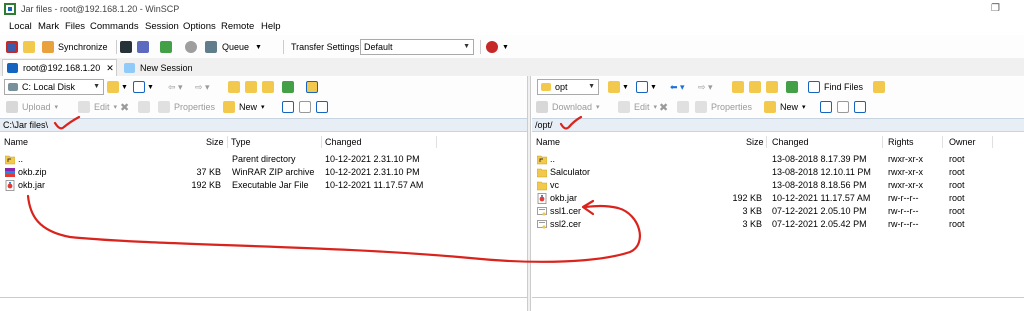 The width and height of the screenshot is (1024, 311). Describe the element at coordinates (792, 87) in the screenshot. I see `remote-refresh-button` at that location.